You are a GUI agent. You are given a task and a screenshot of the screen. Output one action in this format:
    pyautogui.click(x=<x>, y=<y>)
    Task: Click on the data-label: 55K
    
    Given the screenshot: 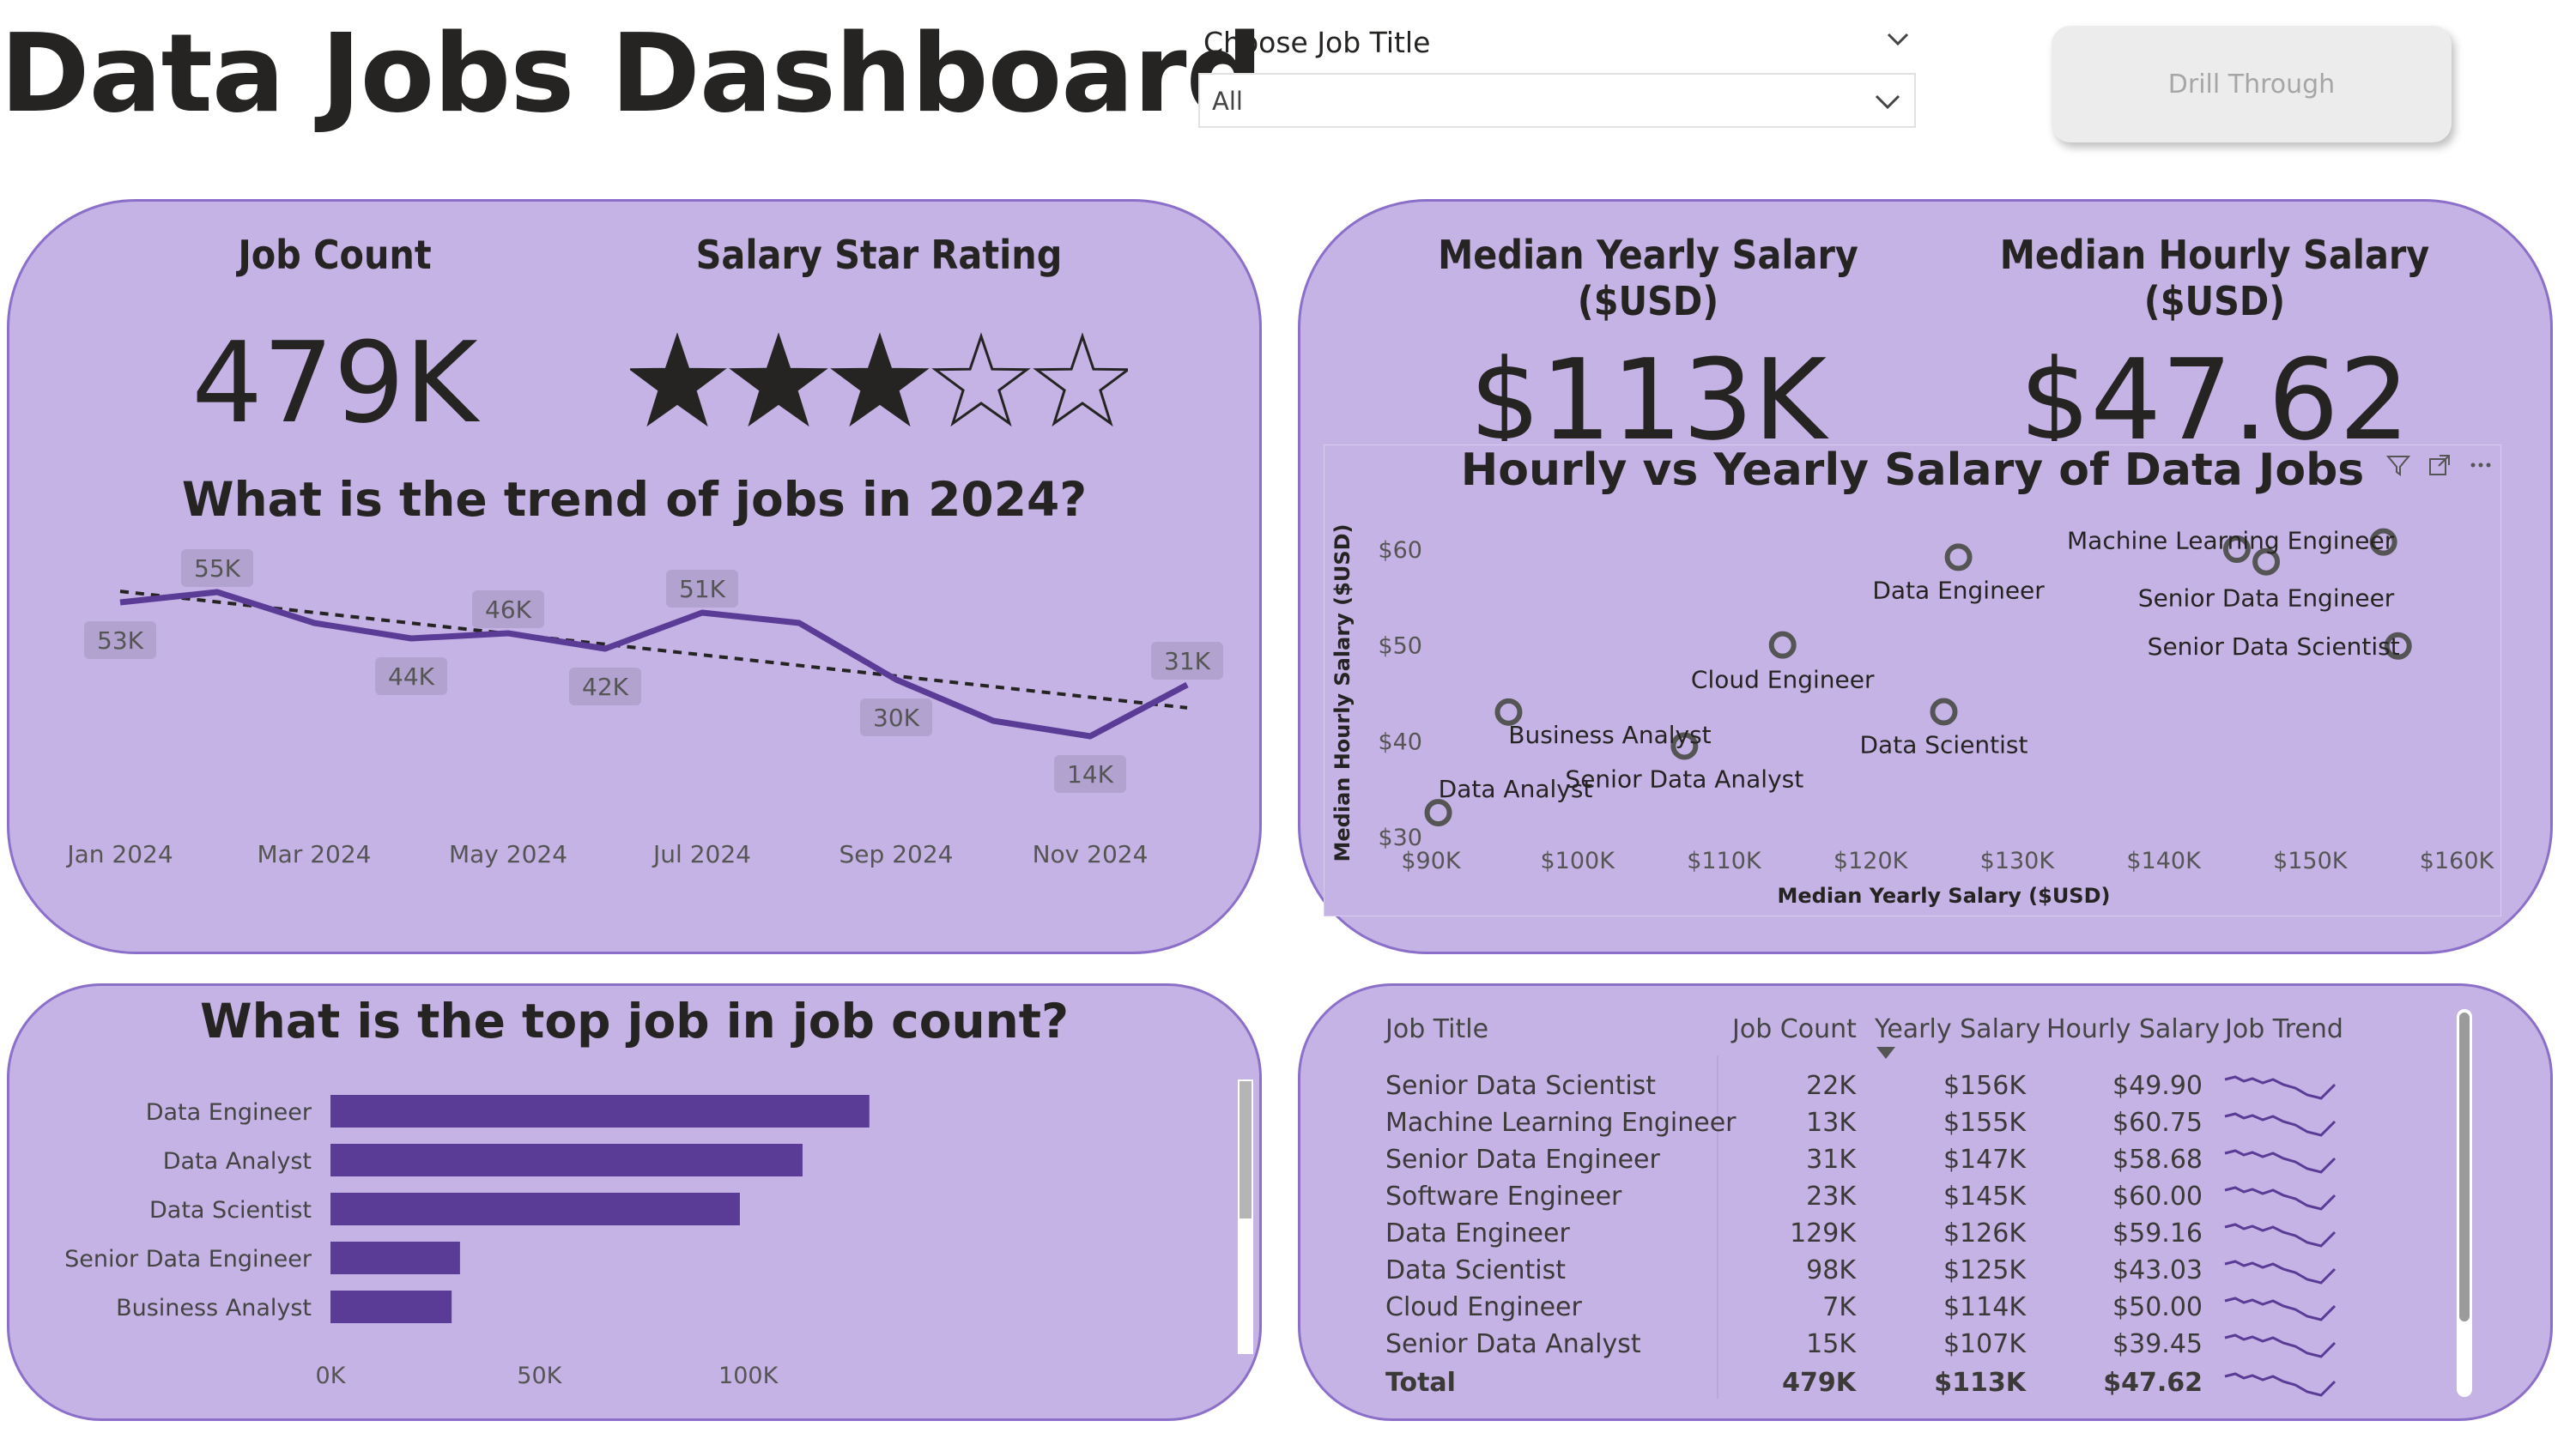 What is the action you would take?
    pyautogui.click(x=217, y=568)
    